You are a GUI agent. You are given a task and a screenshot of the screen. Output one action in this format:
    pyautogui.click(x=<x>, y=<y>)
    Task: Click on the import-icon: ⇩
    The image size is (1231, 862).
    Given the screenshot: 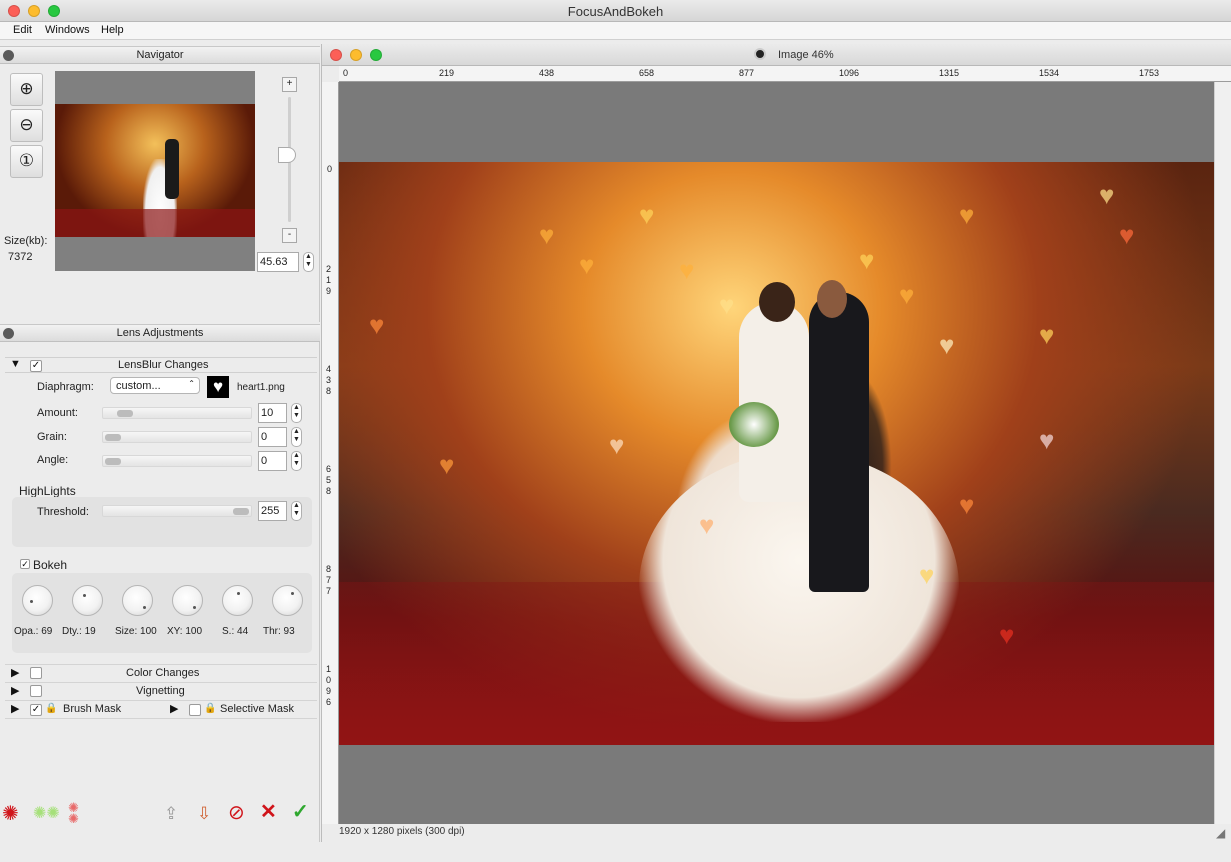 What is the action you would take?
    pyautogui.click(x=204, y=814)
    